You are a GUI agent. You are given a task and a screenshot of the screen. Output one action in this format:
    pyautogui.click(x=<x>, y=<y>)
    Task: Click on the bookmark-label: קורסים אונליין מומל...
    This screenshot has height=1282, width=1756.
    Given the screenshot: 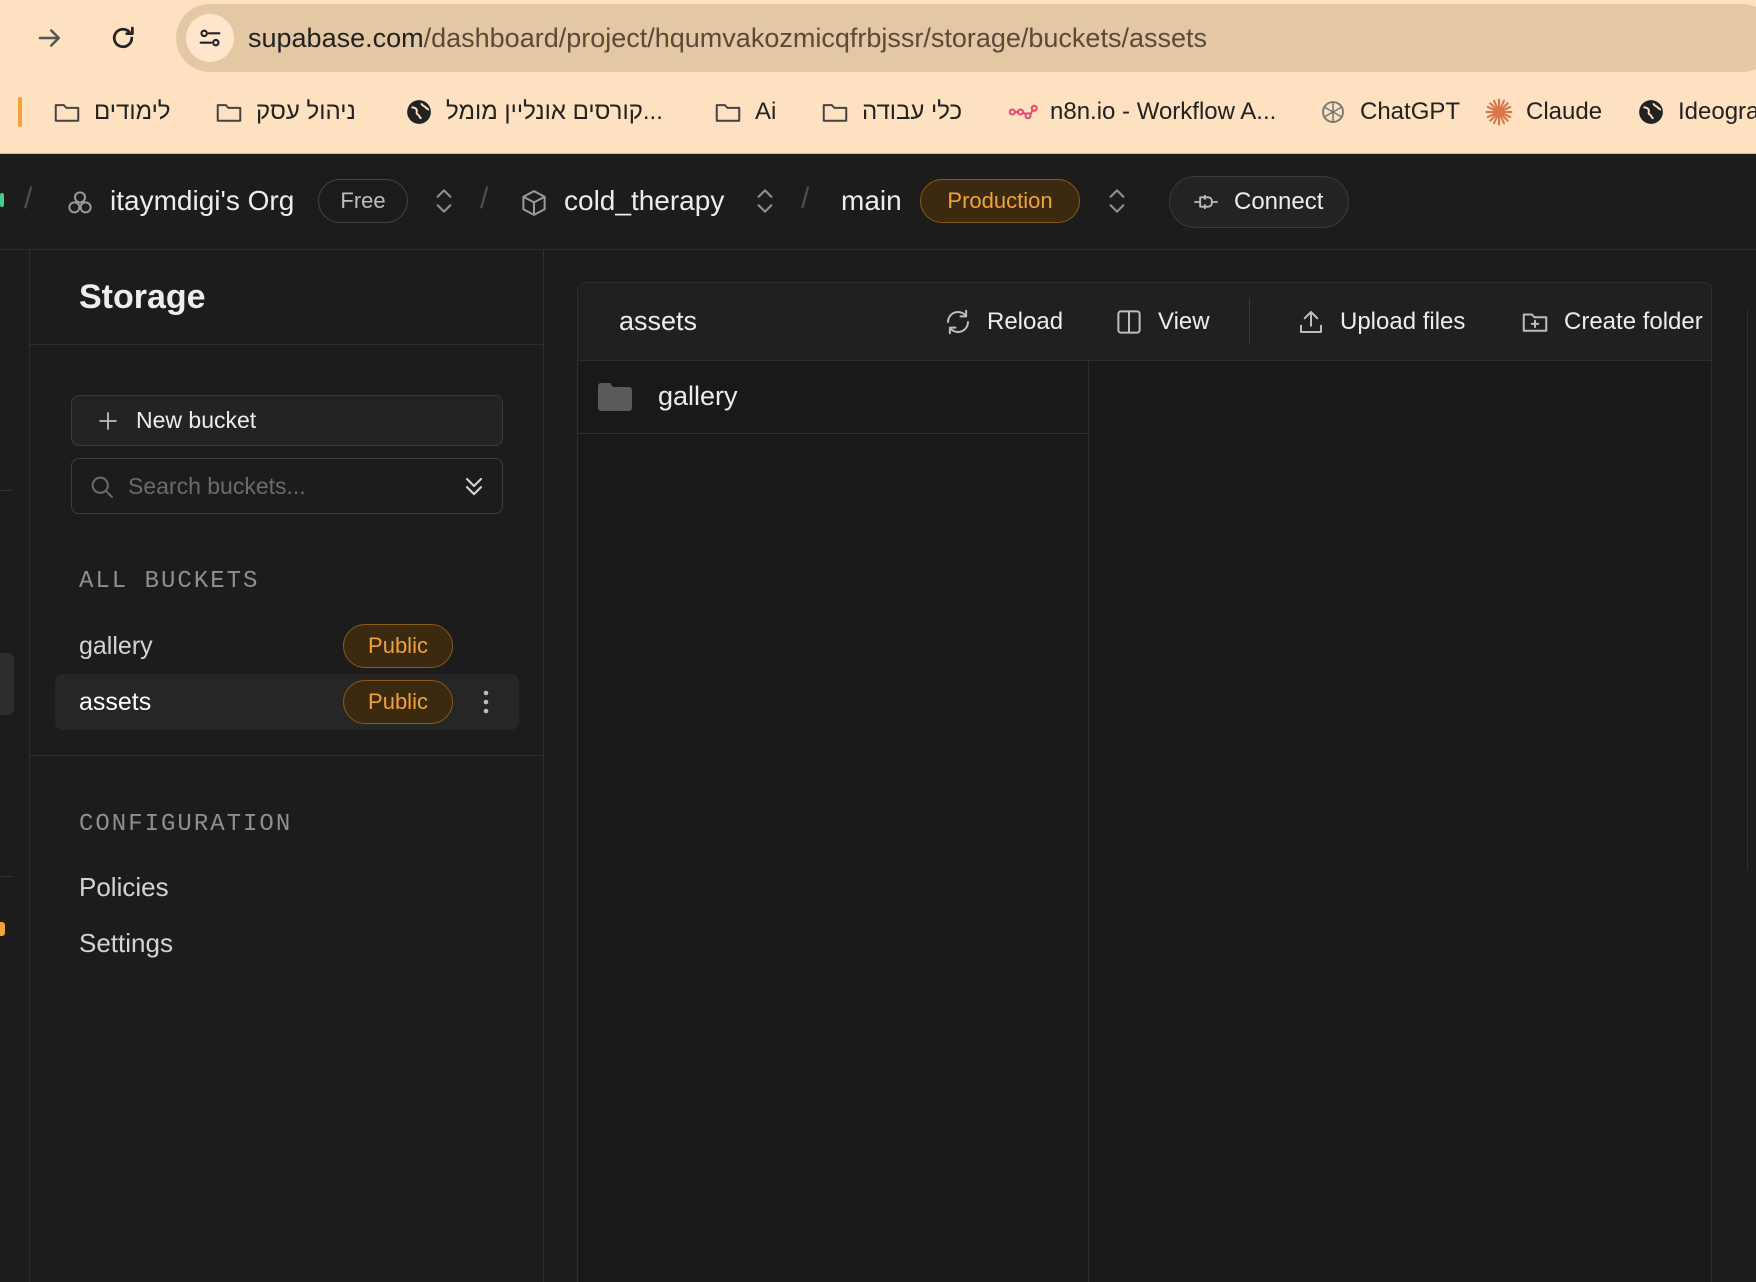 What is the action you would take?
    pyautogui.click(x=554, y=111)
    